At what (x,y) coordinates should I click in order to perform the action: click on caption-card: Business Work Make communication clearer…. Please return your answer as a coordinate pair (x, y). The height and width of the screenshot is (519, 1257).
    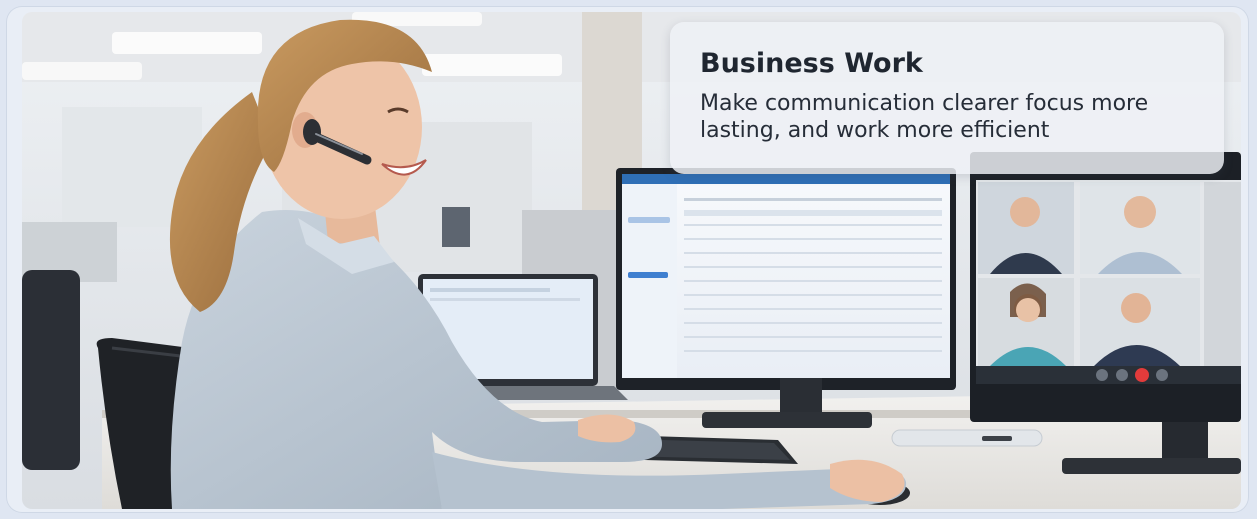
    Looking at the image, I should click on (947, 98).